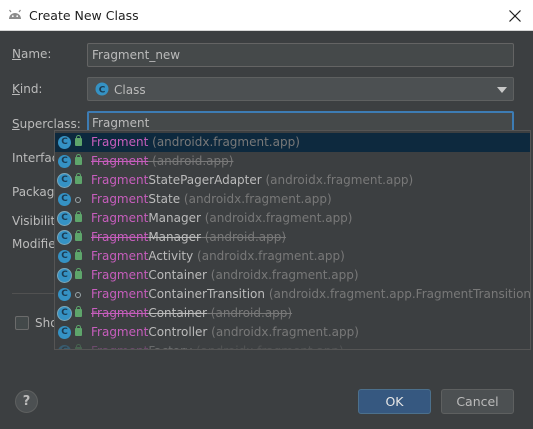 Image resolution: width=533 pixels, height=429 pixels. I want to click on suggestion-text: Fragment (android.app), so click(162, 161).